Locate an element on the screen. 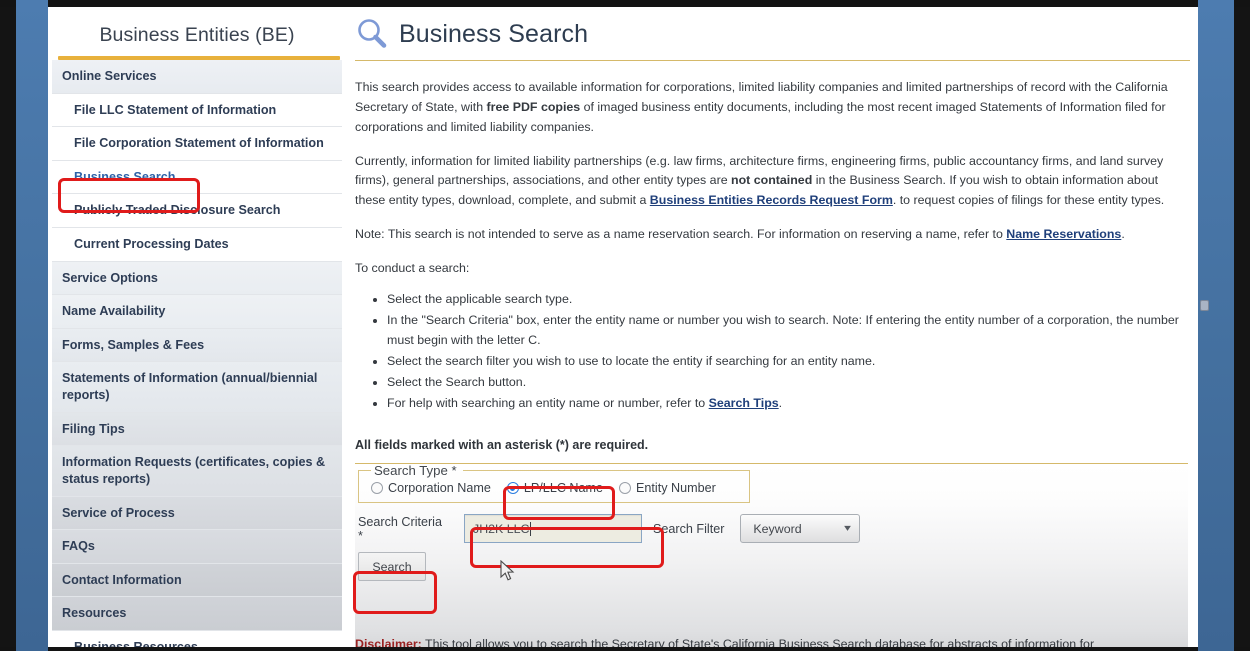  sidebar-item-forms-samples-fees: Forms, Samples & Fees is located at coordinates (197, 345).